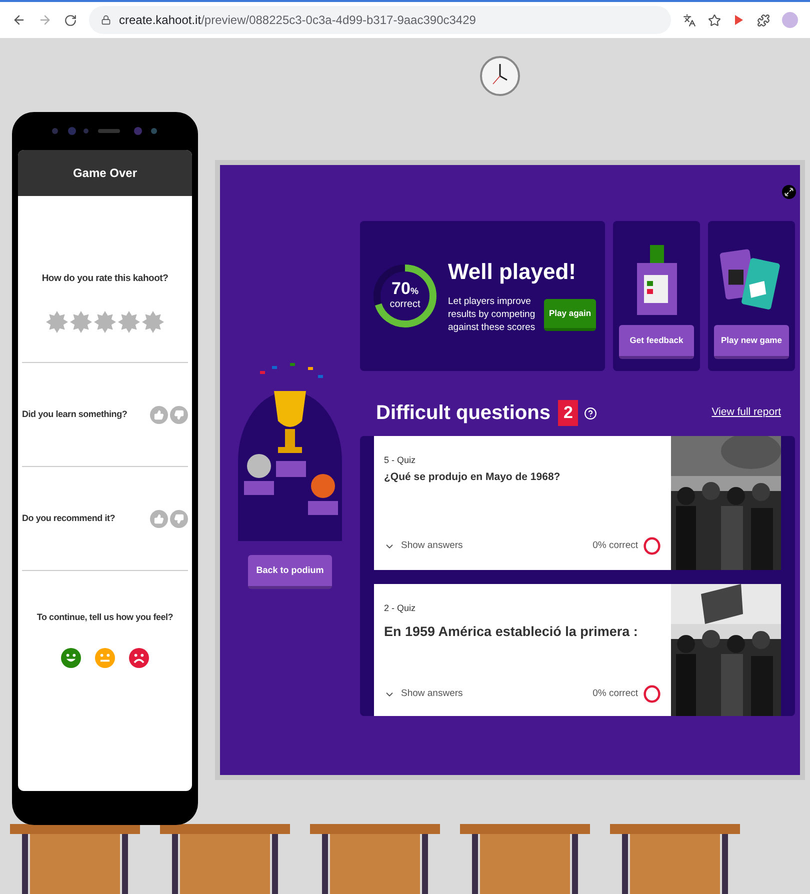 This screenshot has width=810, height=894. I want to click on help-icon, so click(590, 413).